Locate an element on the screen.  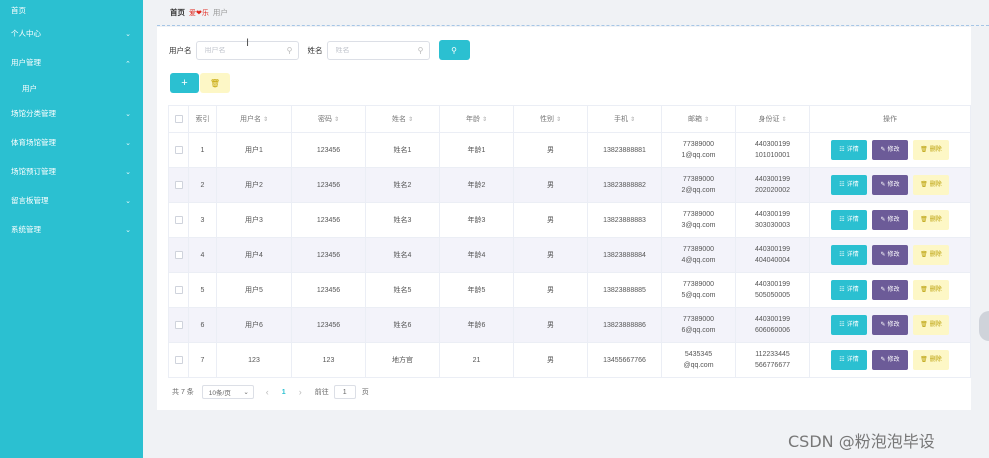
col-name: 姓名 ⇕ is located at coordinates (402, 119).